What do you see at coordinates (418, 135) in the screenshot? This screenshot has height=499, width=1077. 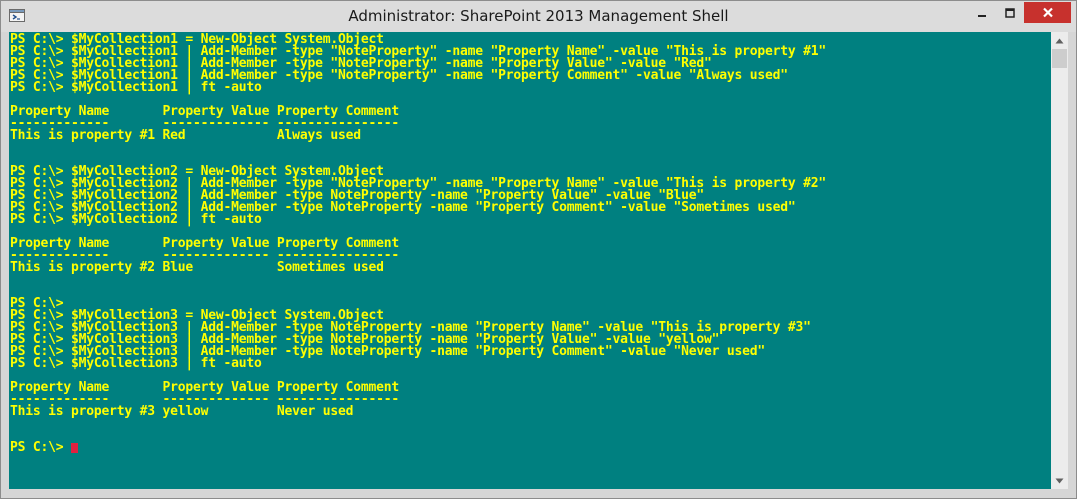 I see `console-line: This is property #1 Red Always used` at bounding box center [418, 135].